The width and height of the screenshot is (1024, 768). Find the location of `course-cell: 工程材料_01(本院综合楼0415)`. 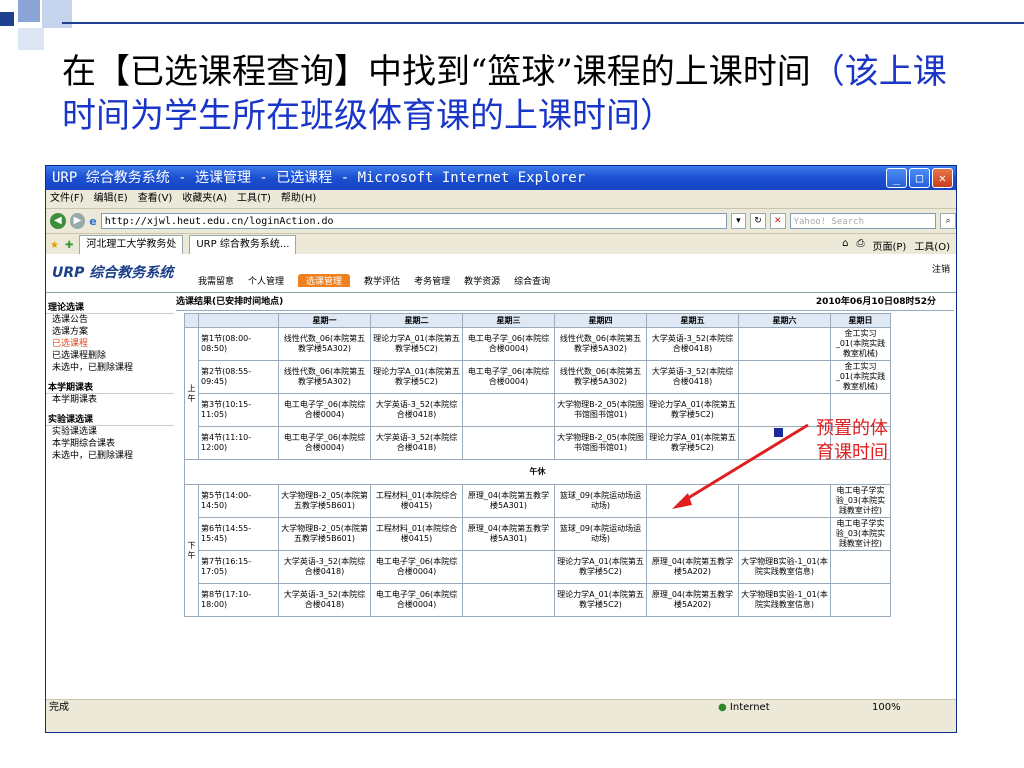

course-cell: 工程材料_01(本院综合楼0415) is located at coordinates (416, 534).